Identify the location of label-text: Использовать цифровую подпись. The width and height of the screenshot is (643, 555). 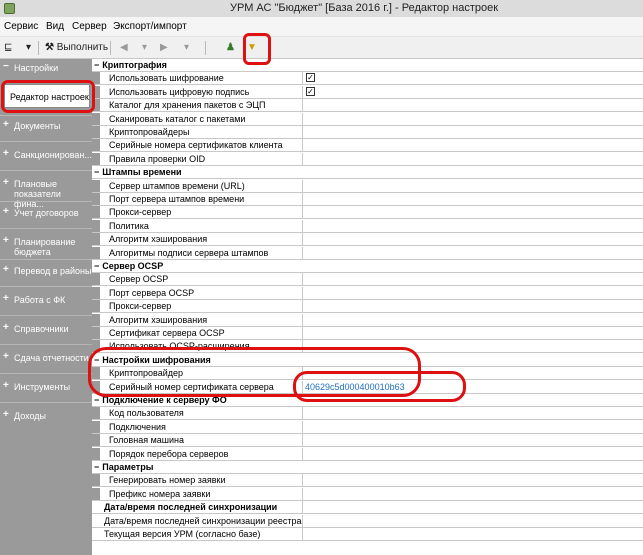
(179, 91).